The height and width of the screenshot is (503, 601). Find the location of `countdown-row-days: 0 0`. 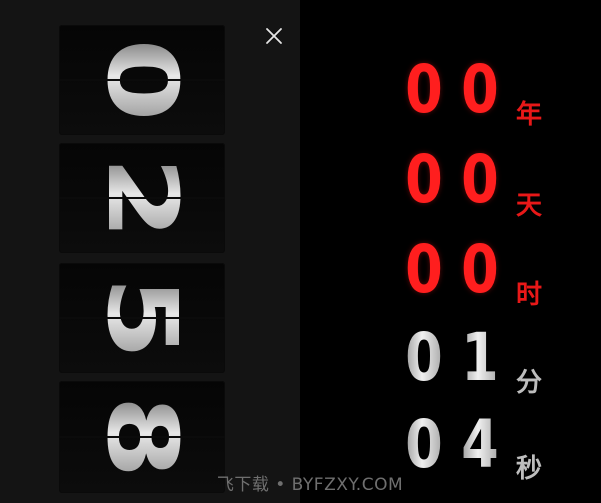

countdown-row-days: 0 0 is located at coordinates (451, 180).